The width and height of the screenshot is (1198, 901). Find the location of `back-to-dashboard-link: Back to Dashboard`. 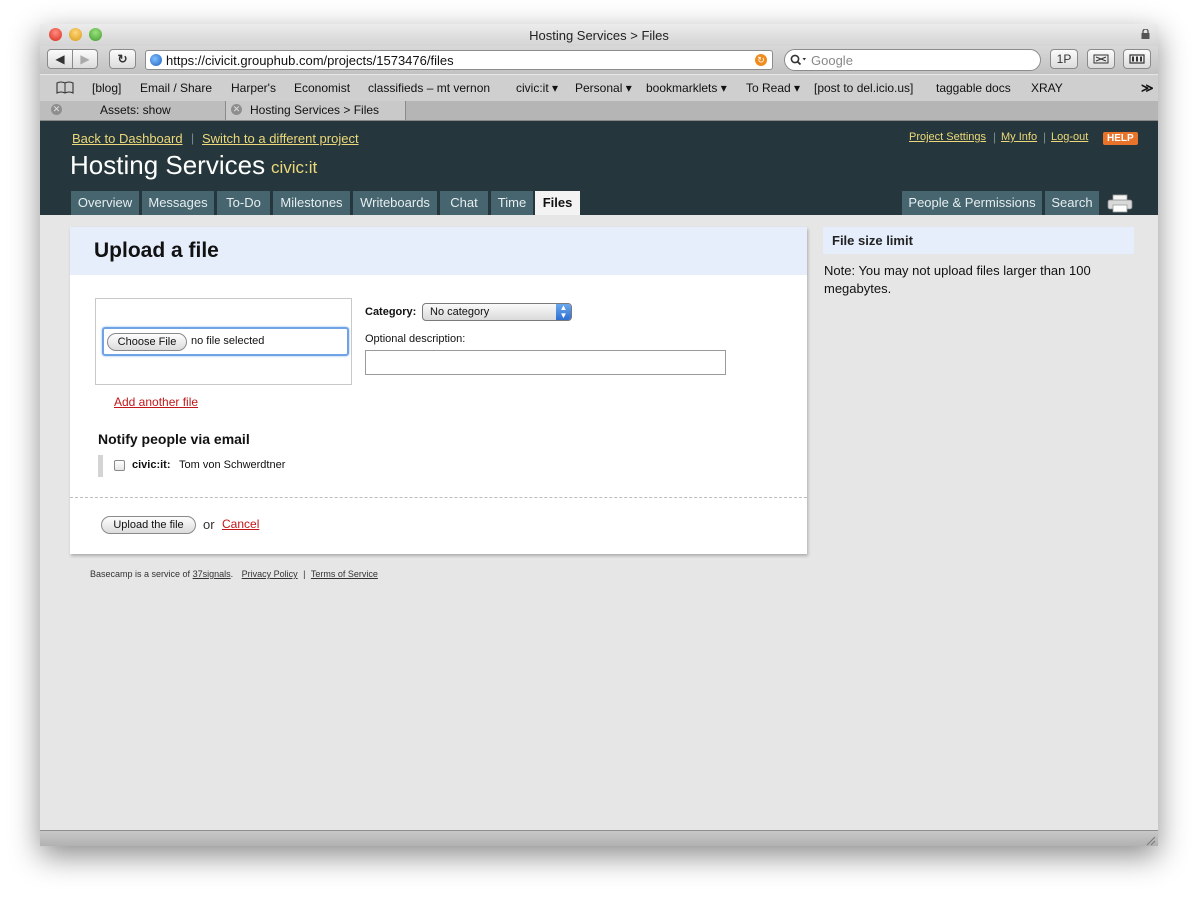

back-to-dashboard-link: Back to Dashboard is located at coordinates (127, 138).